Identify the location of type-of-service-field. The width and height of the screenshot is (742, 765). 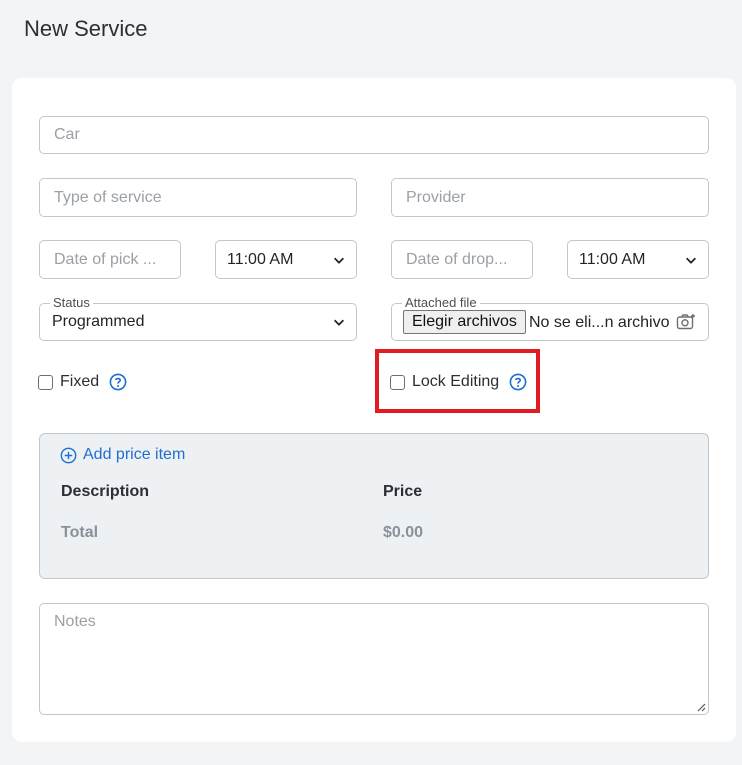
(198, 197).